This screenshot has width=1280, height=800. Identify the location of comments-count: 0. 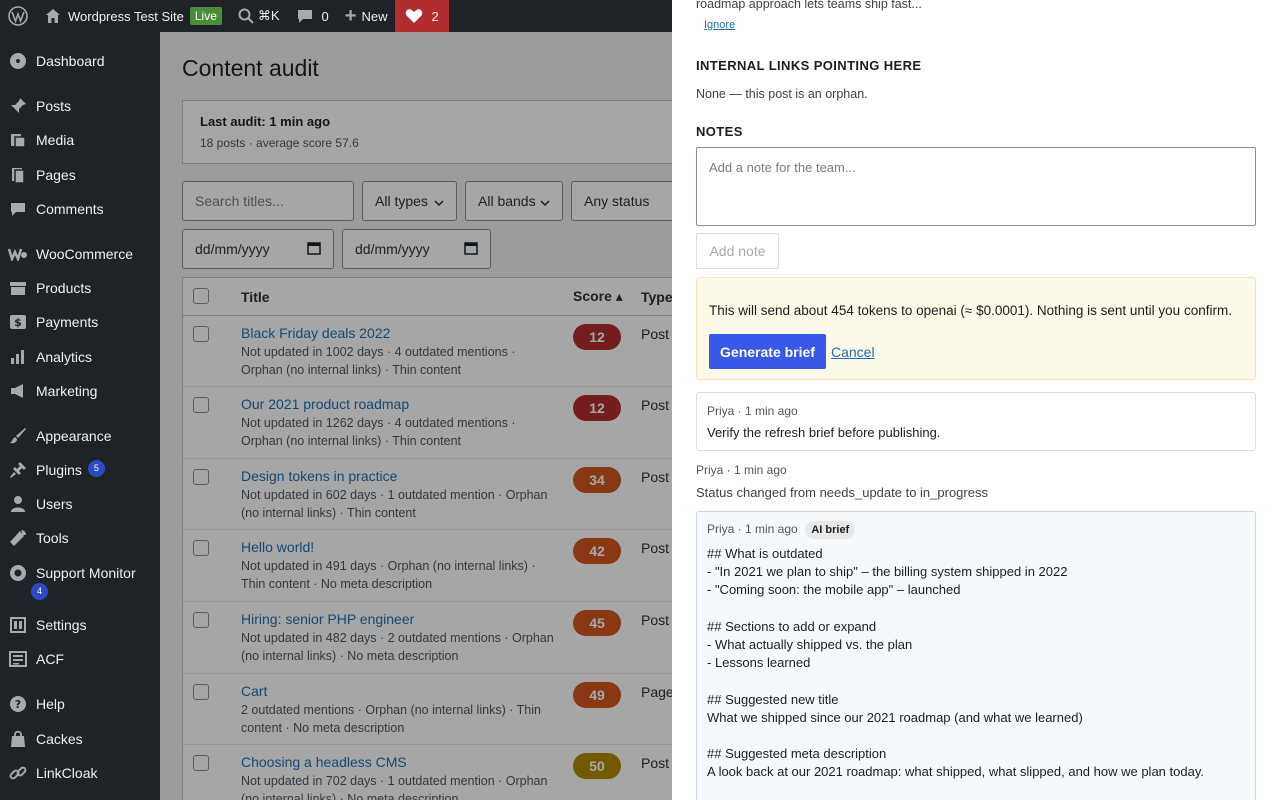
(325, 16).